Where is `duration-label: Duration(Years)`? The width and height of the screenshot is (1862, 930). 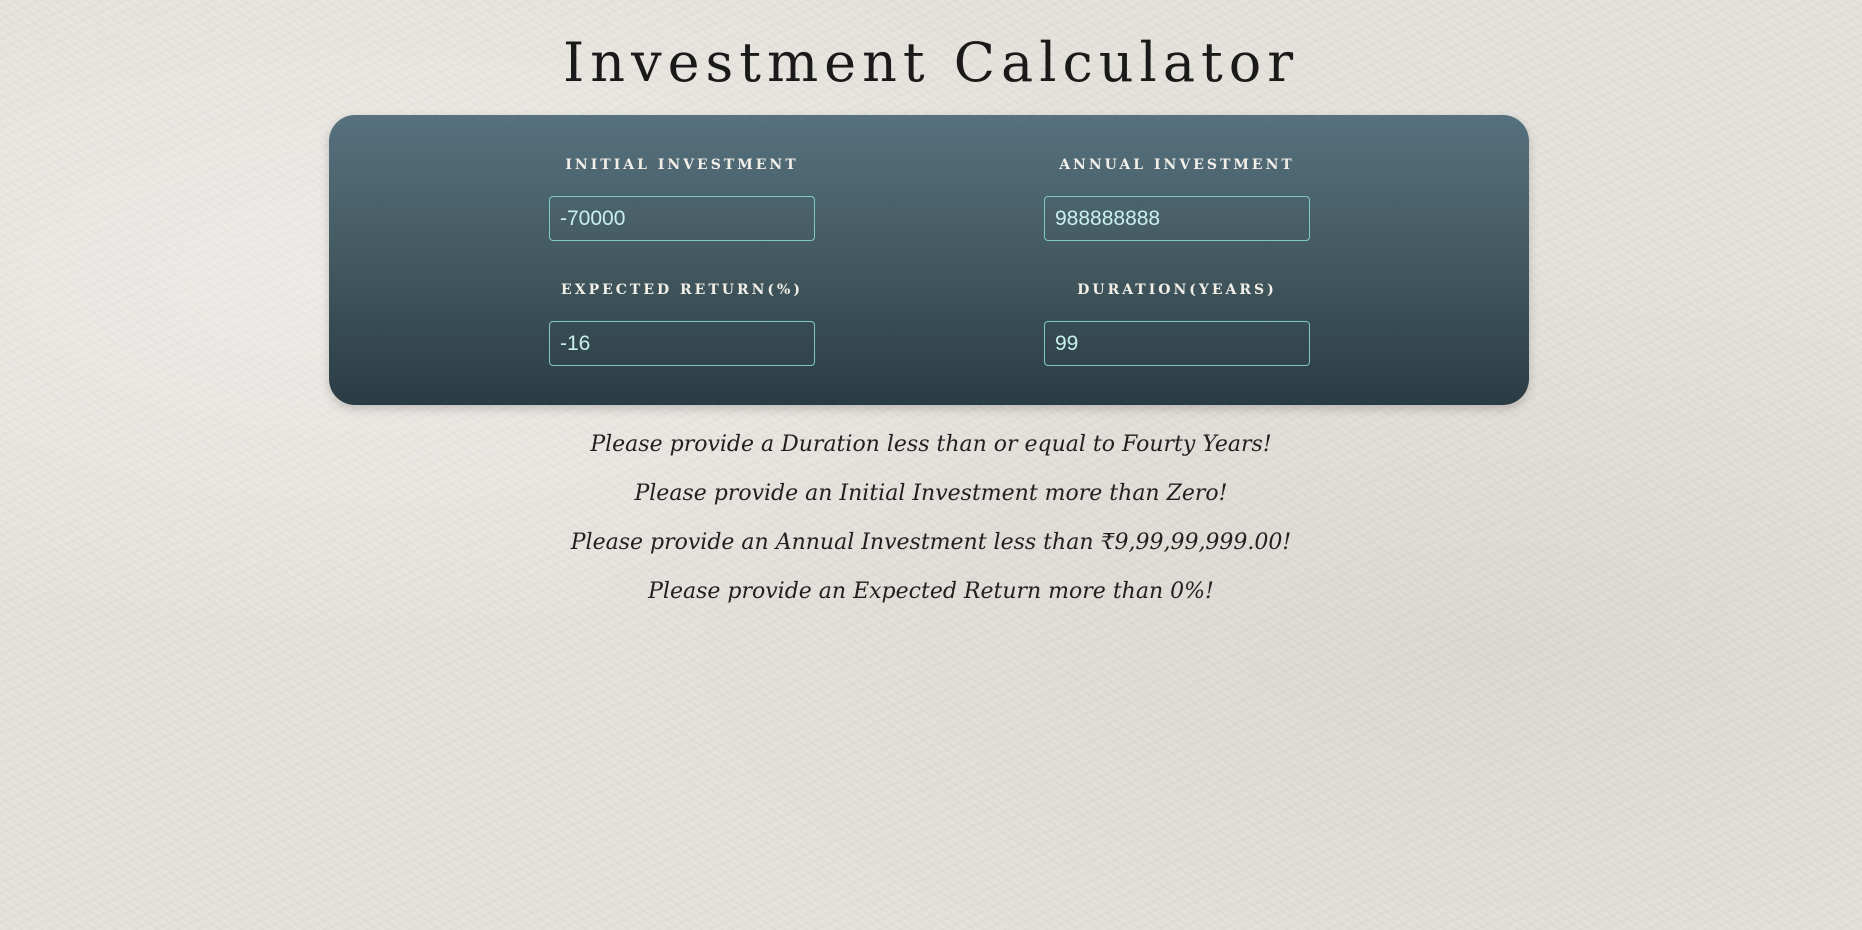
duration-label: Duration(Years) is located at coordinates (1177, 290).